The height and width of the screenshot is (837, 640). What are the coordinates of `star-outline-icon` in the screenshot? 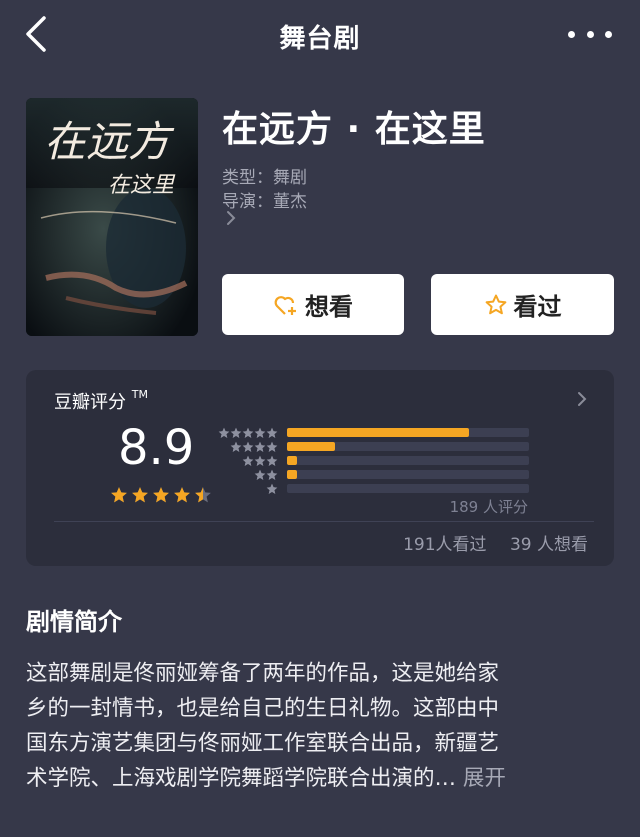 It's located at (495, 304).